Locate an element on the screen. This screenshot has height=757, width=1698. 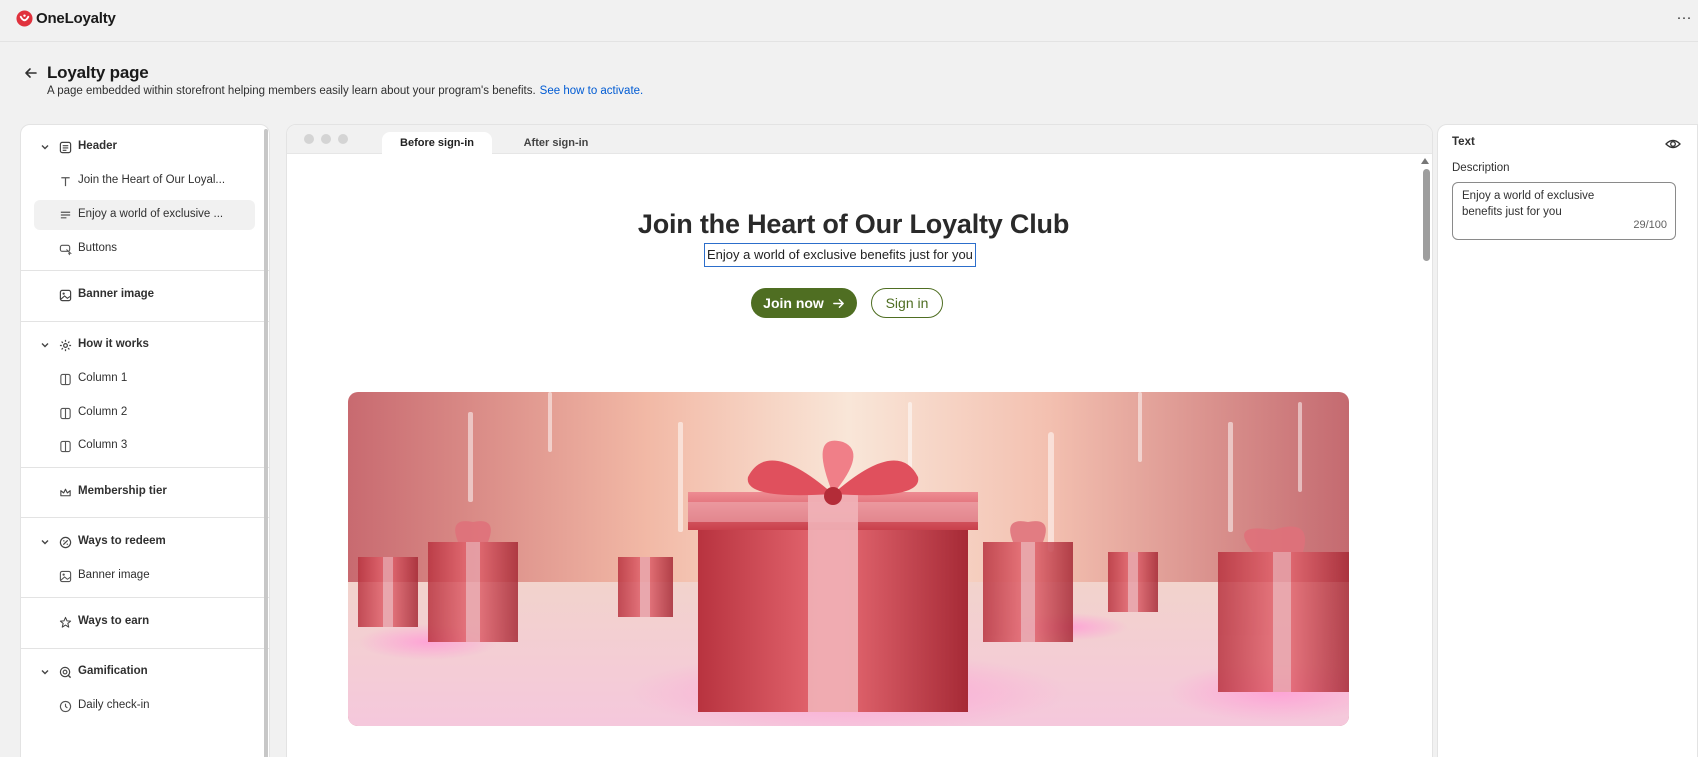
paragraph-icon is located at coordinates (65, 215).